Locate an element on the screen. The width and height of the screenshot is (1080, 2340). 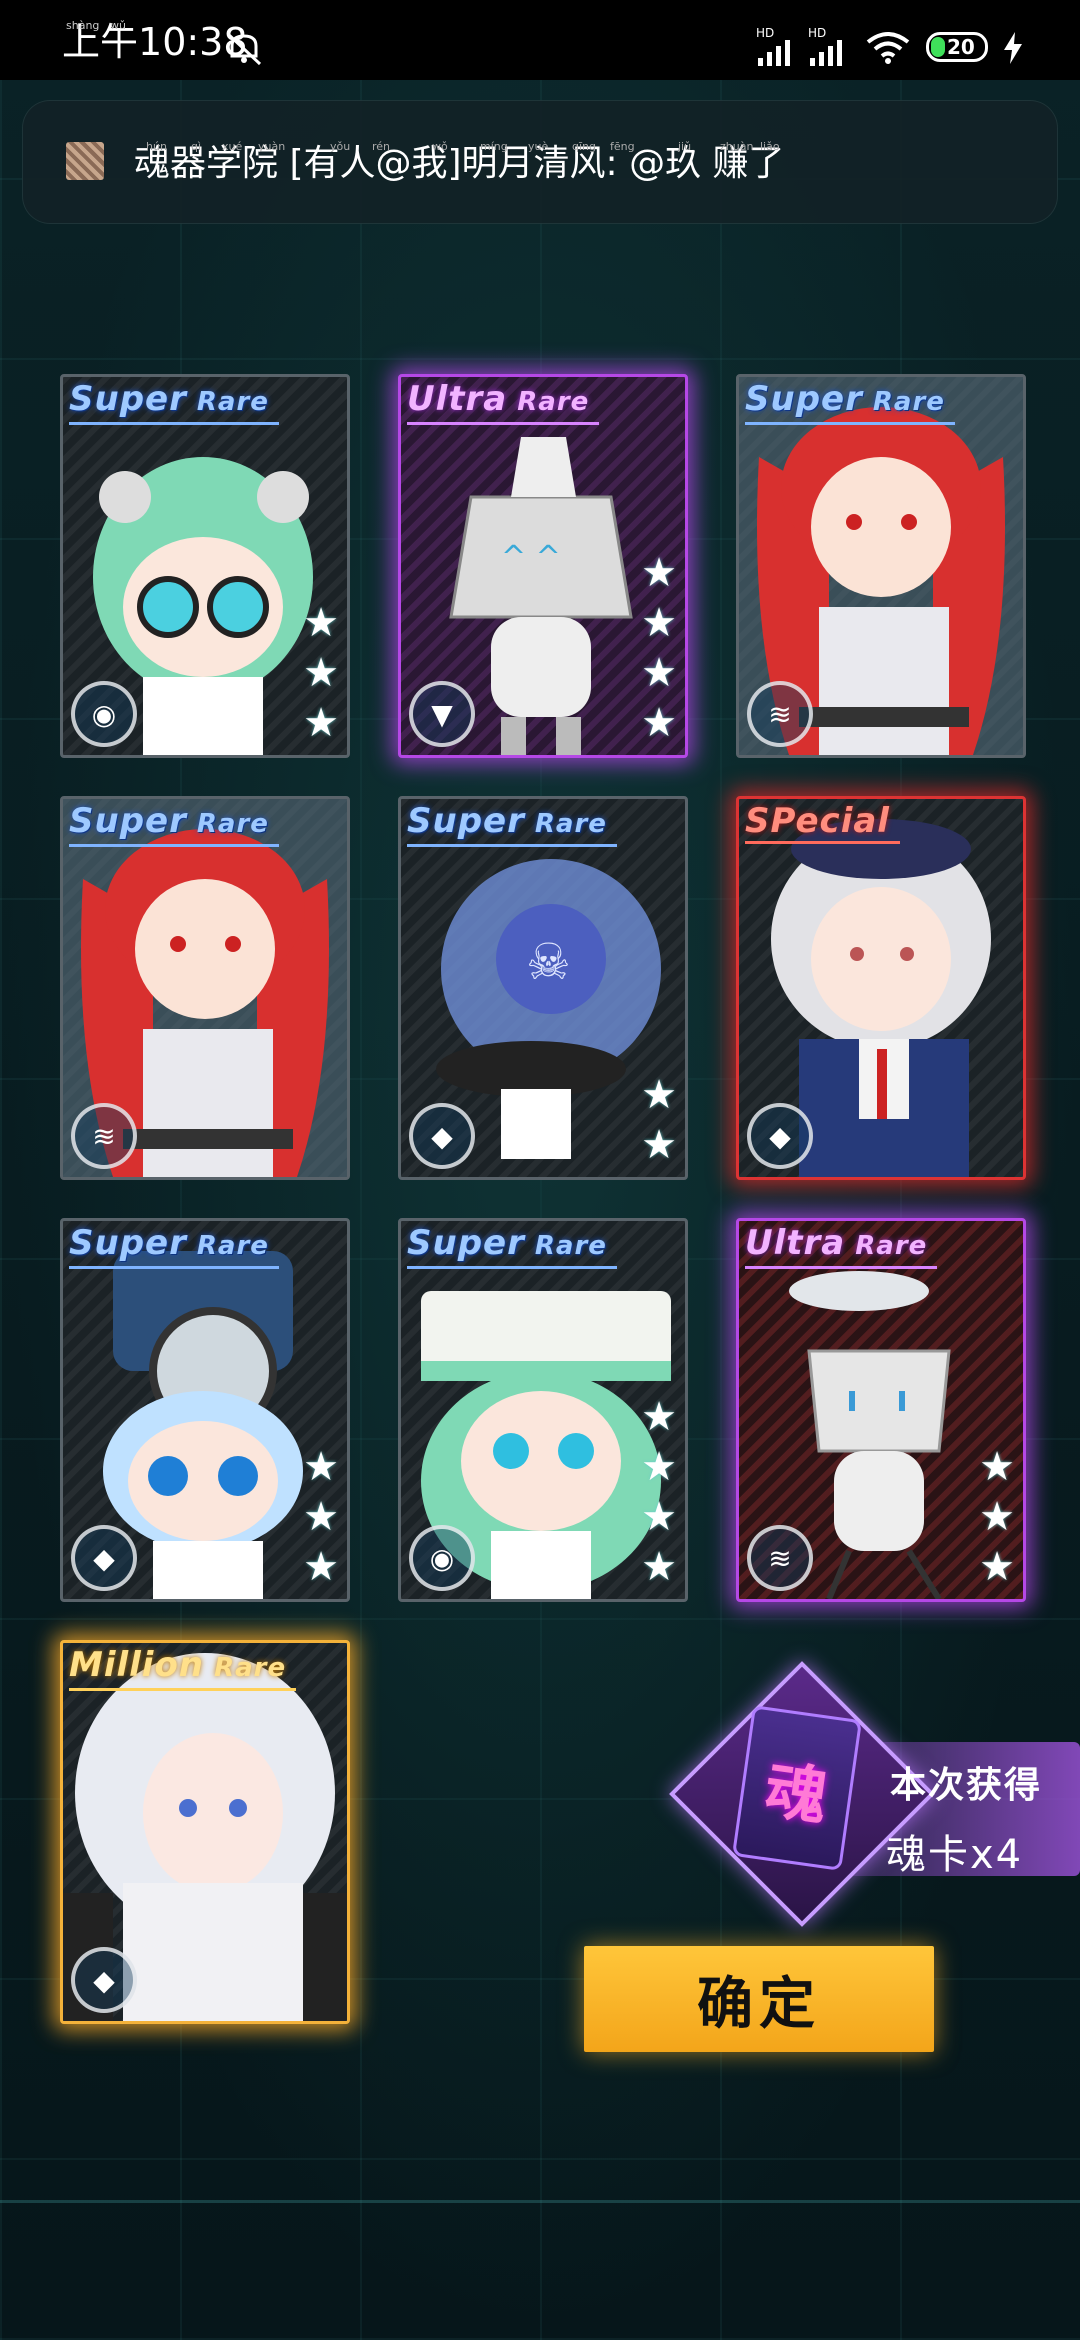
ruby-wu: wǔ is located at coordinates (118, 25).